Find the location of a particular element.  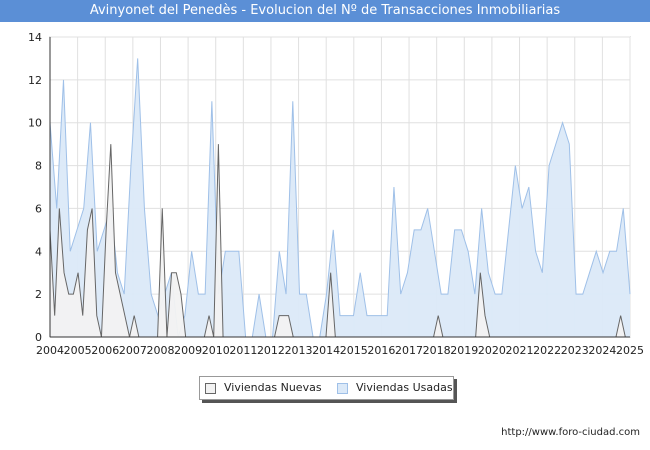

x-tick-label: 2016 is located at coordinates (381, 350).